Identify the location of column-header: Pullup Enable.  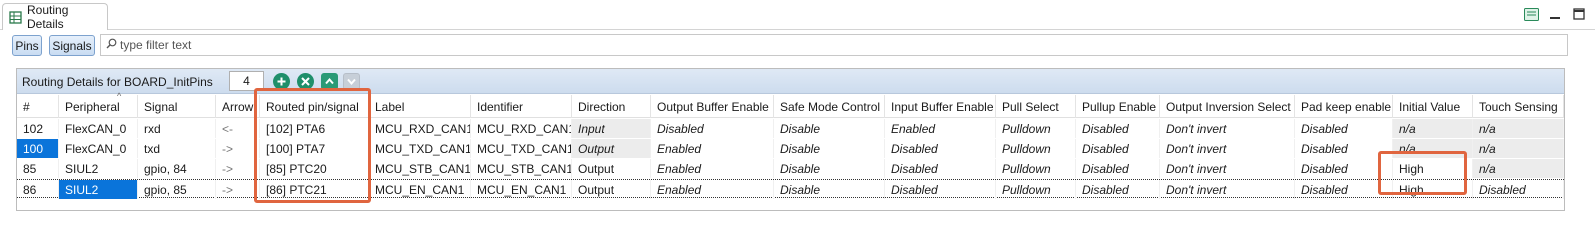
(1118, 106).